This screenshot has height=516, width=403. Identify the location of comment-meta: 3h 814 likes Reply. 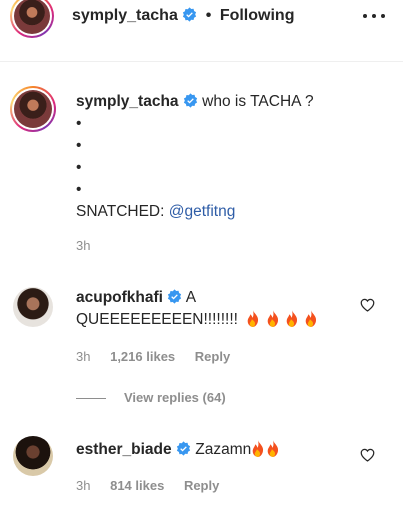
(147, 485).